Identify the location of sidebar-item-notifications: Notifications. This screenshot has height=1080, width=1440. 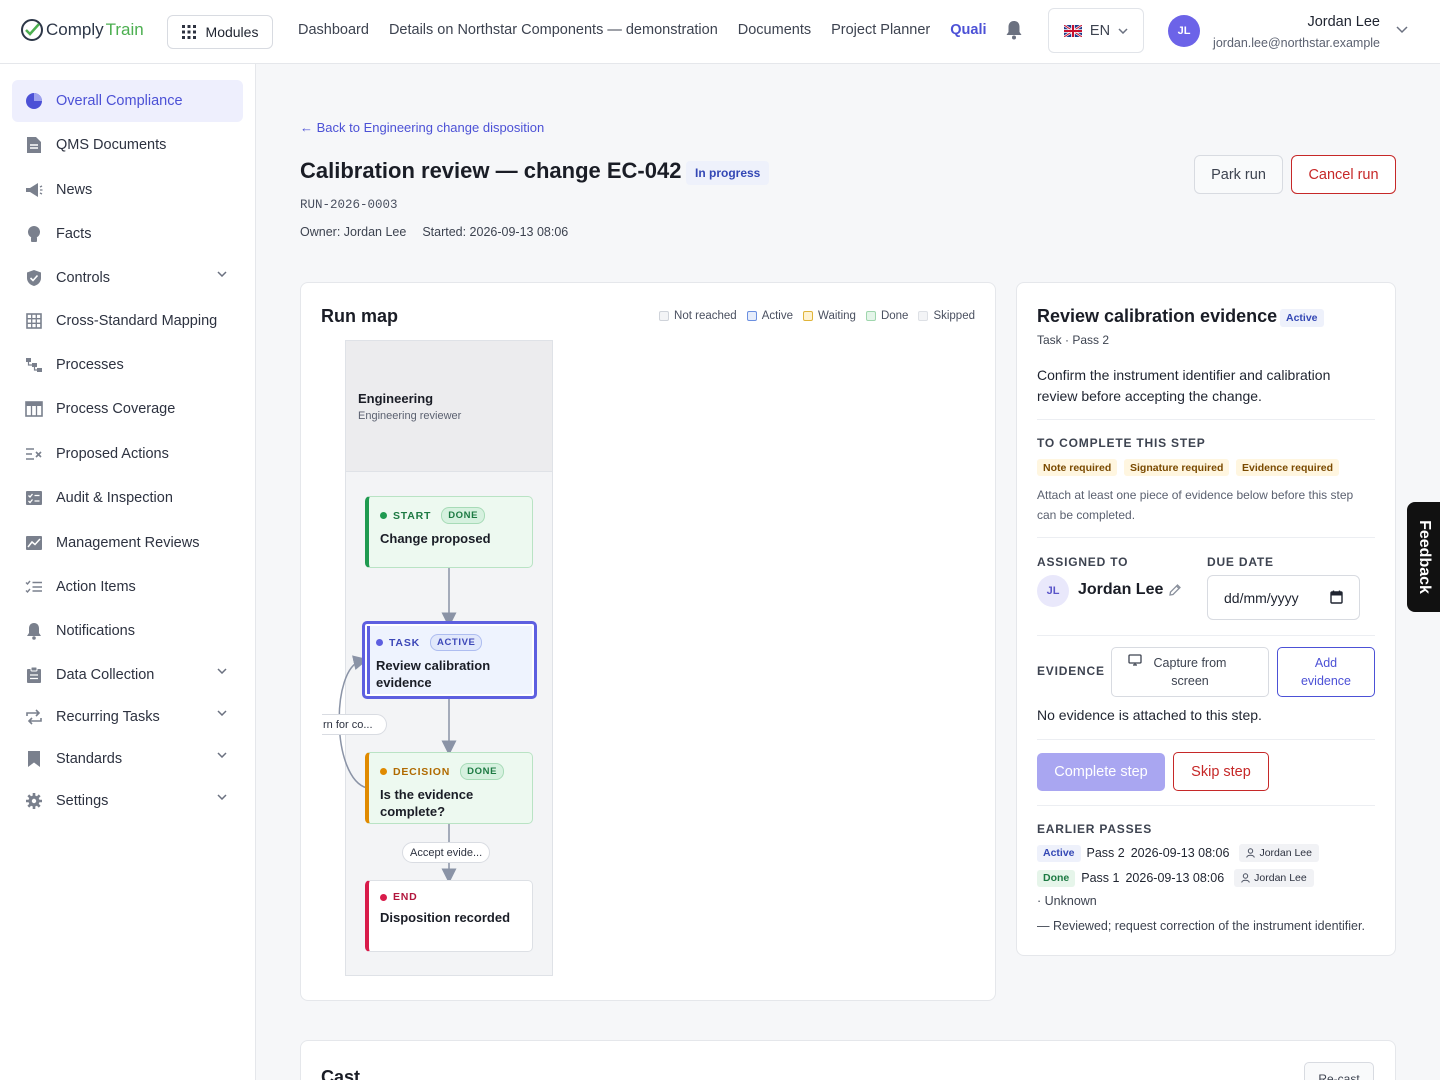
(127, 631).